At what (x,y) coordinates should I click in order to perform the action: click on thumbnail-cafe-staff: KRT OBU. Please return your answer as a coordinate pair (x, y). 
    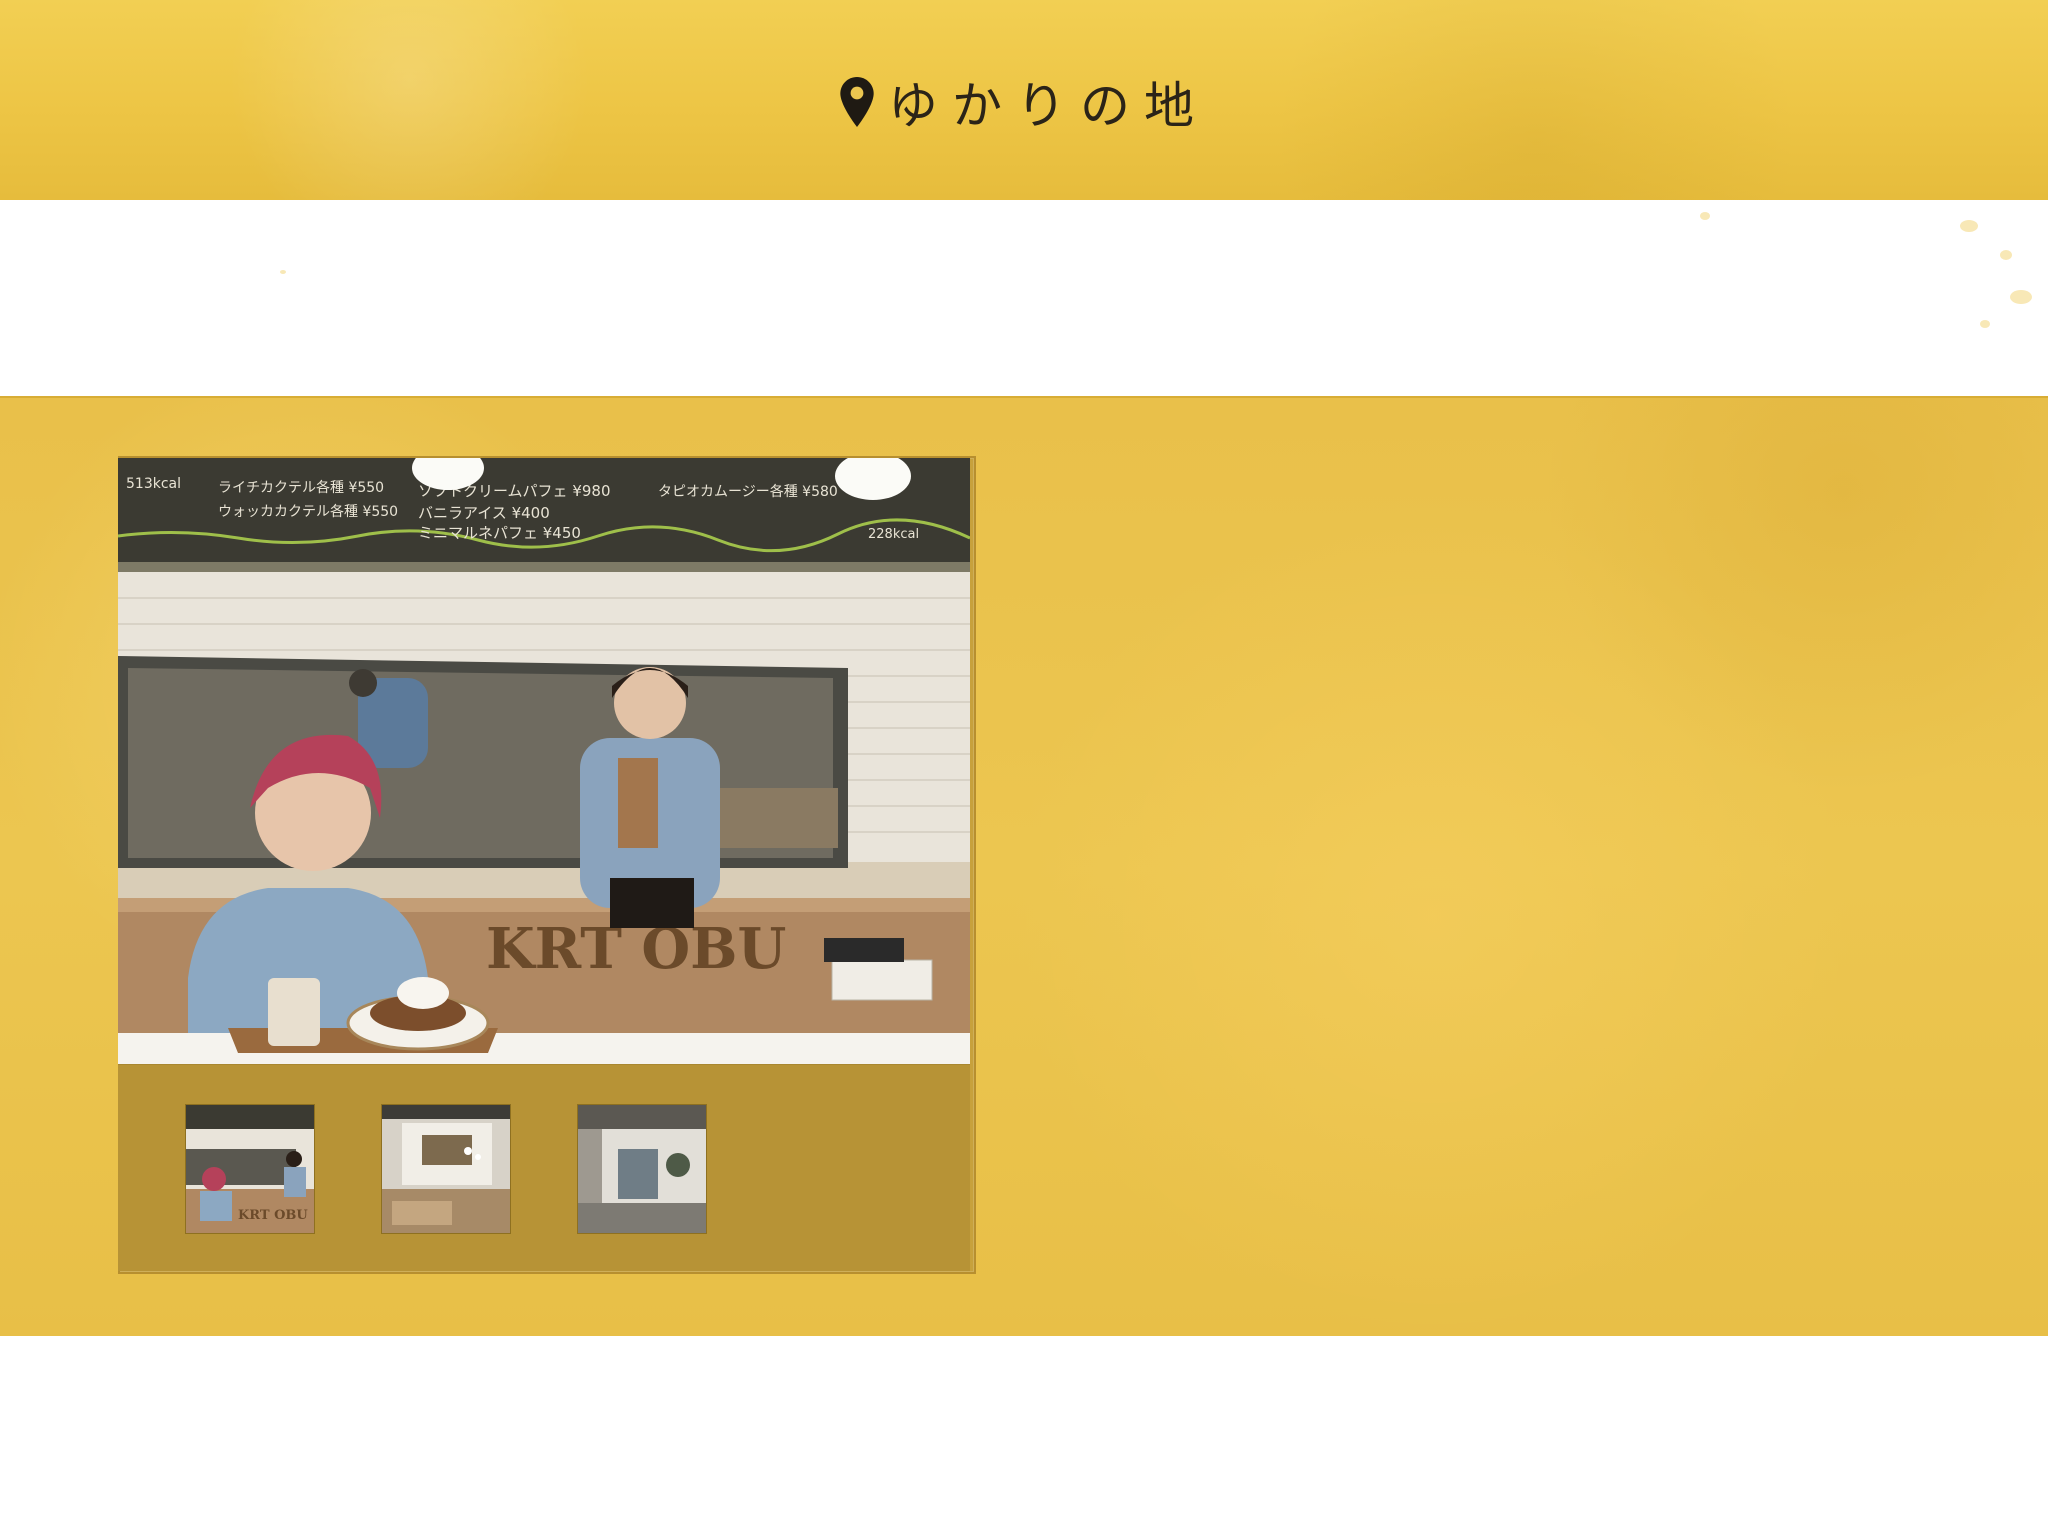
    Looking at the image, I should click on (250, 1169).